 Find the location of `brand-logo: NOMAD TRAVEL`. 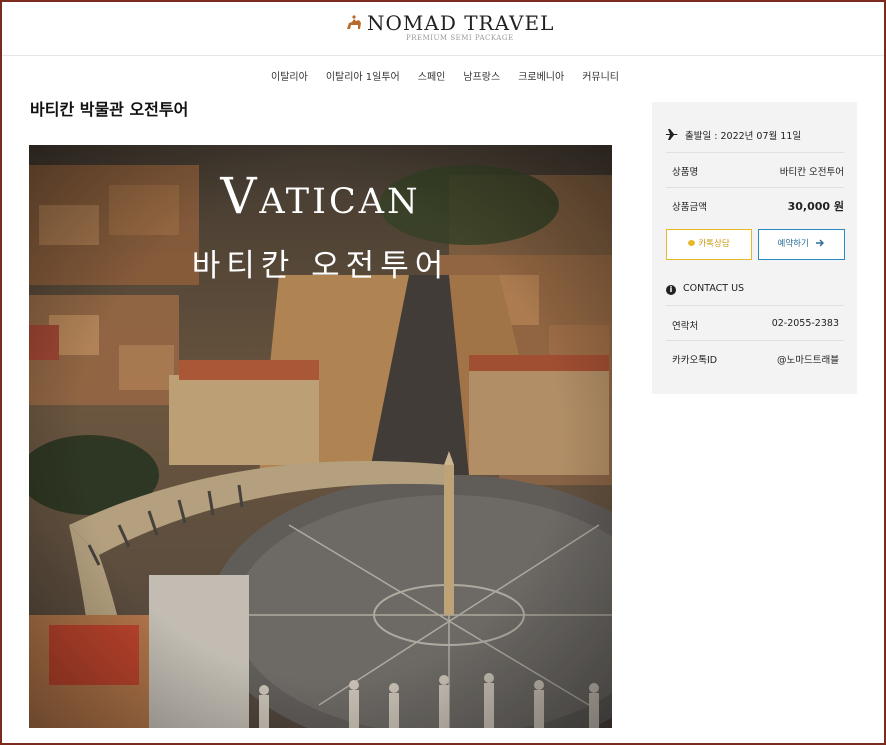

brand-logo: NOMAD TRAVEL is located at coordinates (449, 23).